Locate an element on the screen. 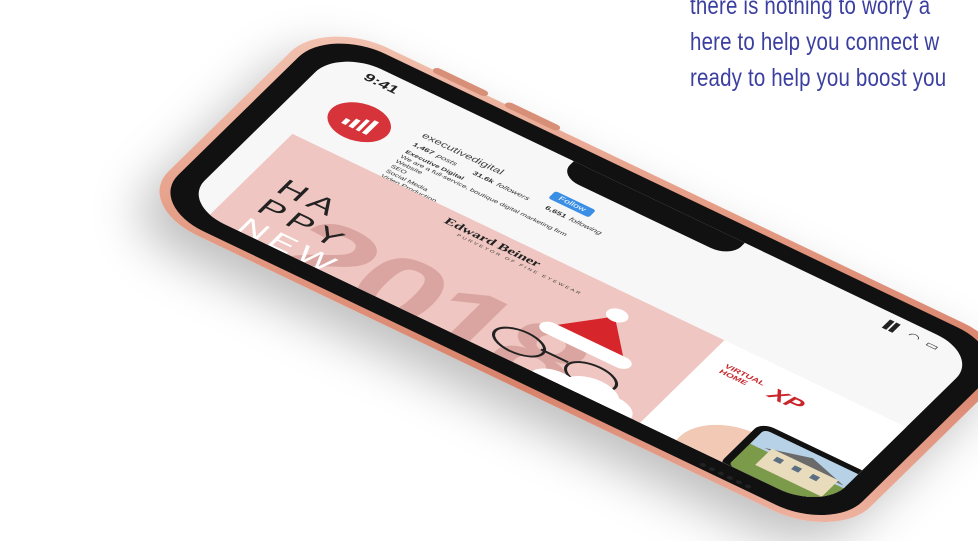 The image size is (978, 541). logo-bars-icon is located at coordinates (360, 122).